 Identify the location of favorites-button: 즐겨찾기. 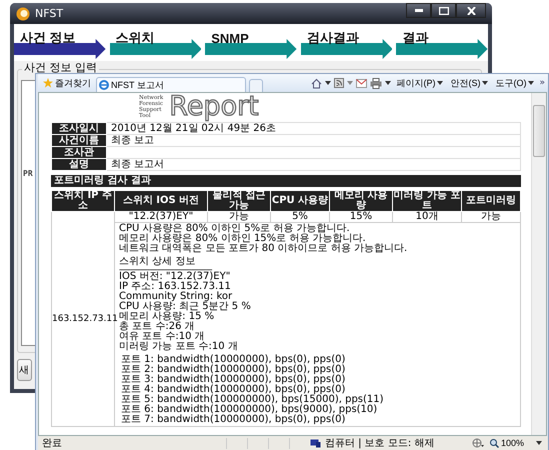
(67, 83).